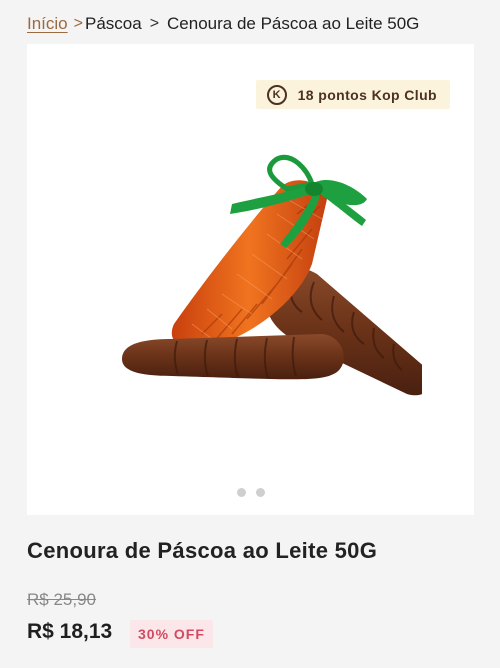 The width and height of the screenshot is (500, 668). I want to click on current-price: R$ 18,13, so click(70, 631).